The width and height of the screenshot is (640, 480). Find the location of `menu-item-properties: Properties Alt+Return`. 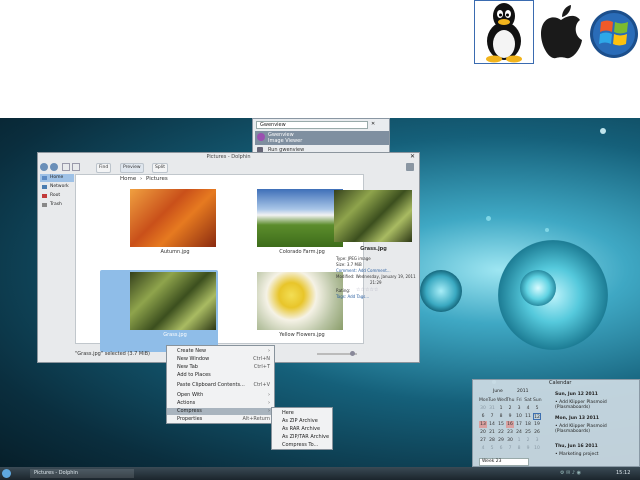

menu-item-properties: Properties Alt+Return is located at coordinates (220, 419).